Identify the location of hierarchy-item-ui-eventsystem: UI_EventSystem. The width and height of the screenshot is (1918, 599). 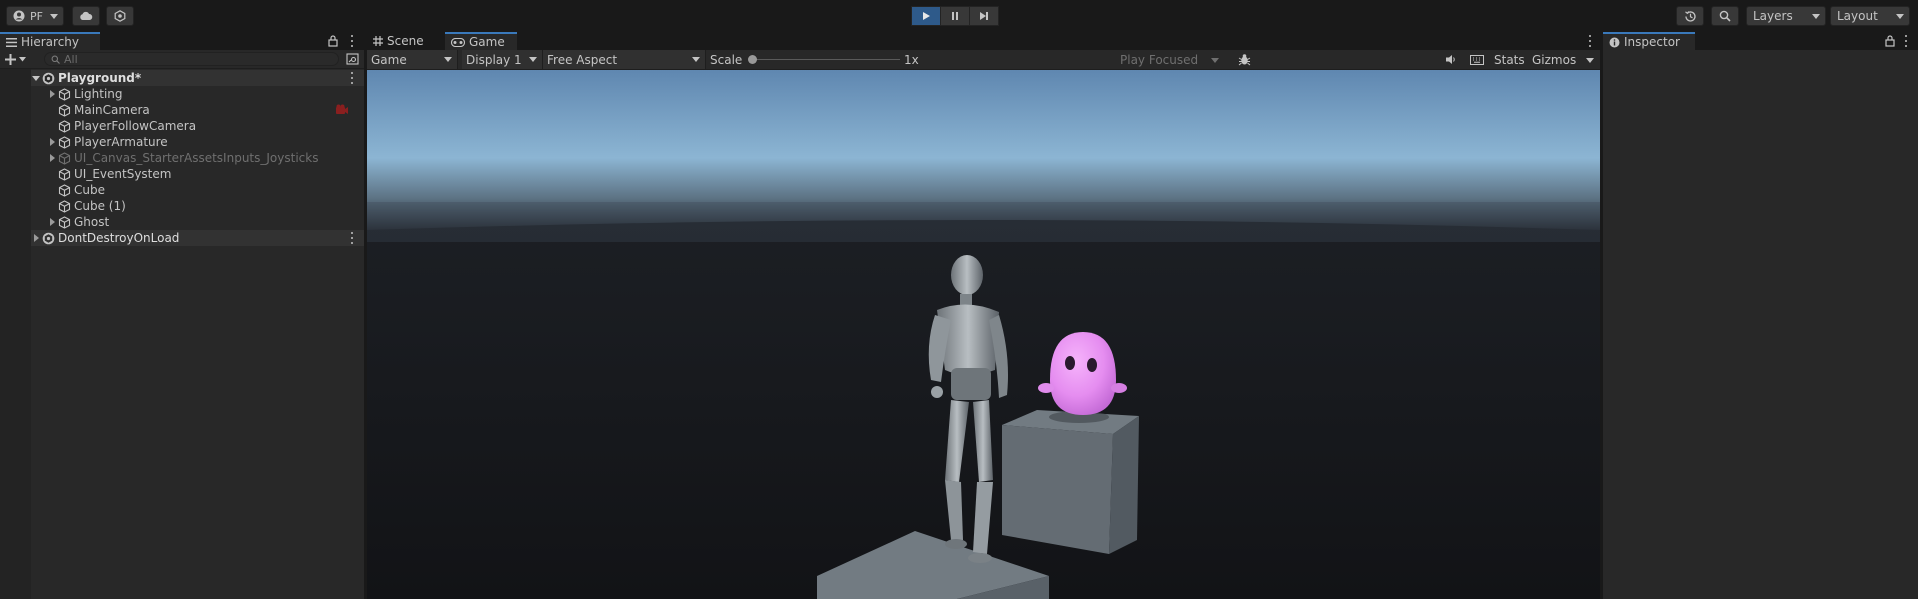
(197, 174).